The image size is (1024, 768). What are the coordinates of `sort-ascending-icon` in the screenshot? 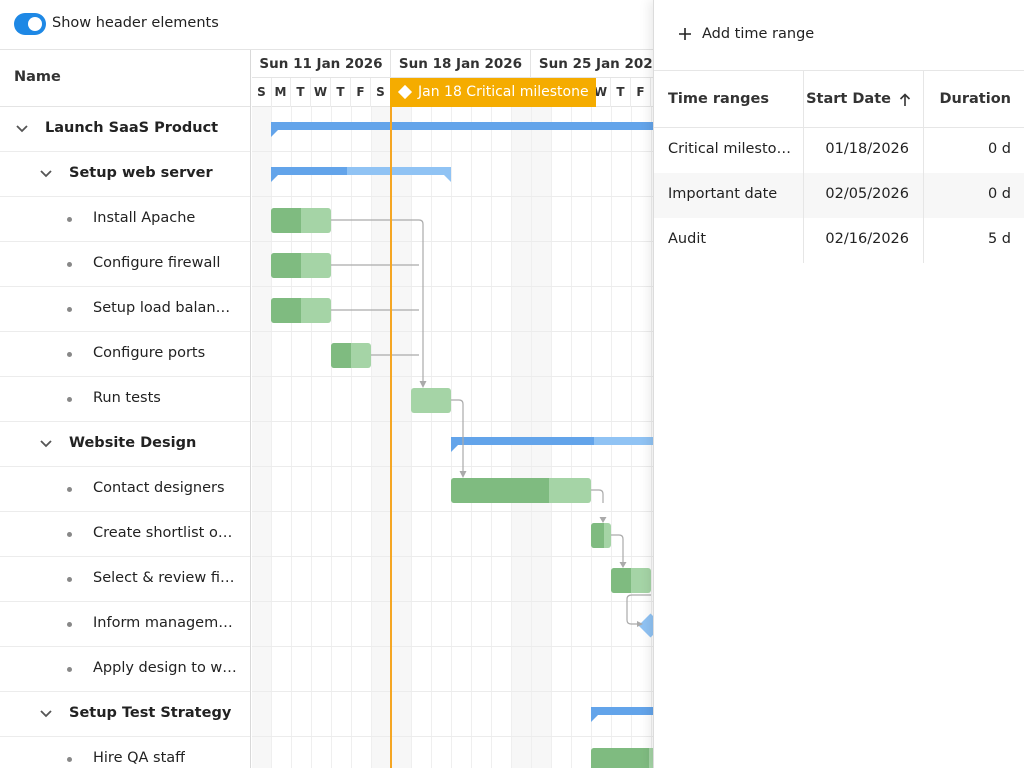 It's located at (905, 99).